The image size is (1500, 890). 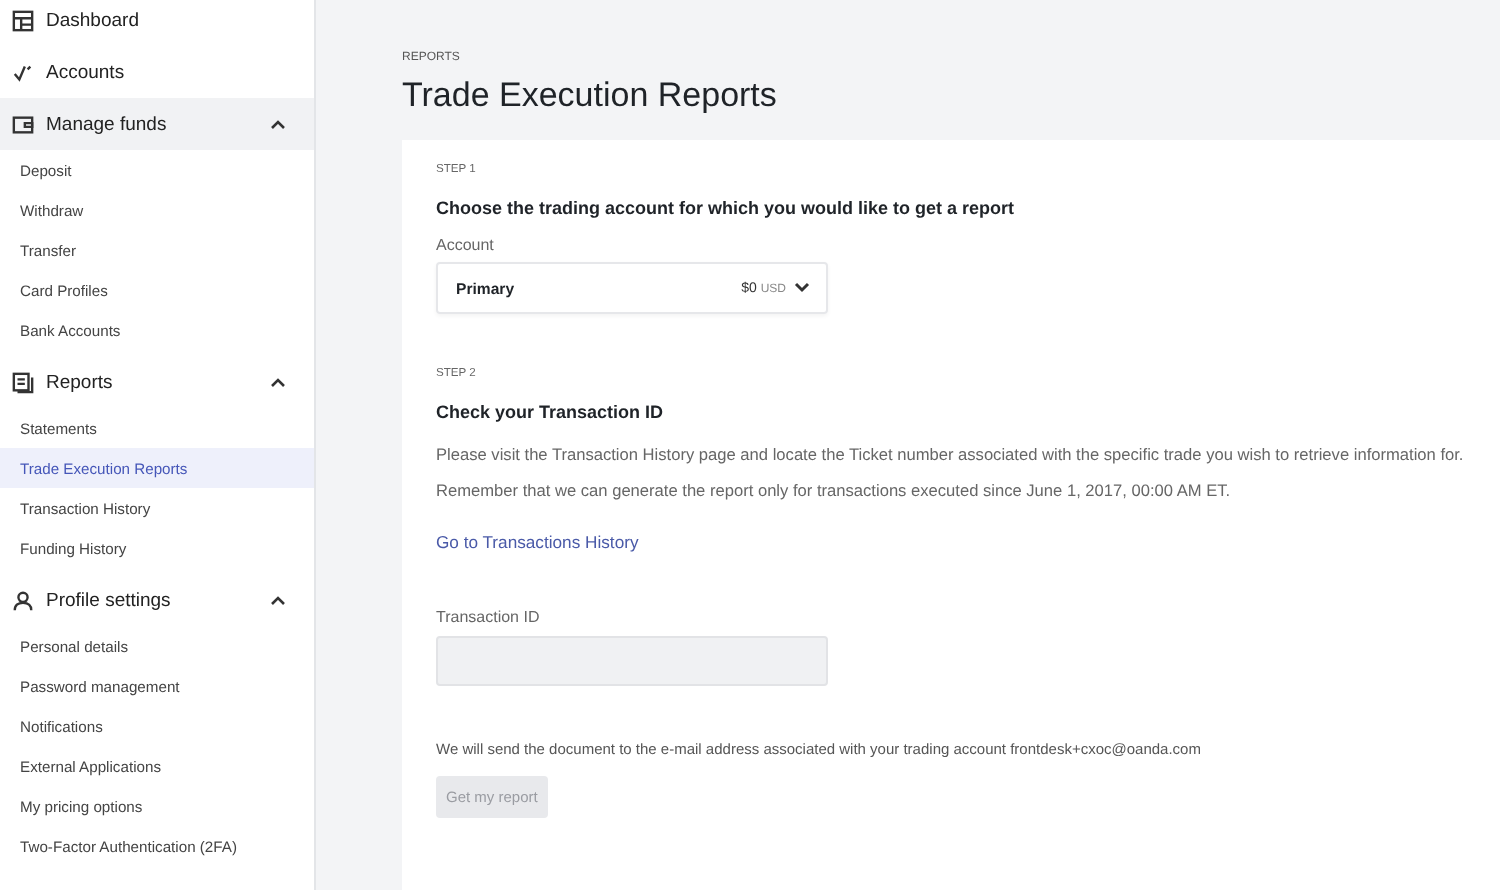 What do you see at coordinates (109, 600) in the screenshot?
I see `section-label: Profile settings` at bounding box center [109, 600].